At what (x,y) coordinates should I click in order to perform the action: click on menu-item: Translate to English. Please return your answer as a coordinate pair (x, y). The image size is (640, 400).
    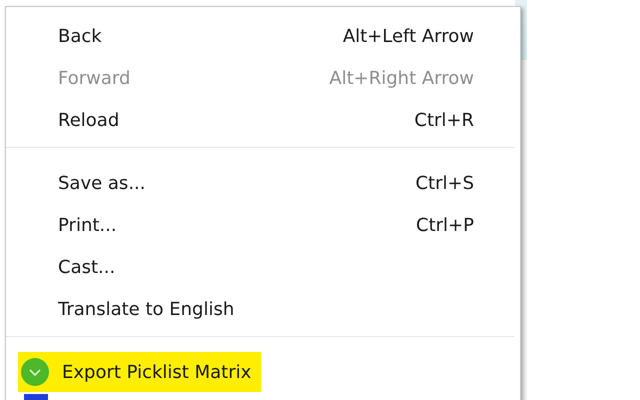
    Looking at the image, I should click on (263, 309).